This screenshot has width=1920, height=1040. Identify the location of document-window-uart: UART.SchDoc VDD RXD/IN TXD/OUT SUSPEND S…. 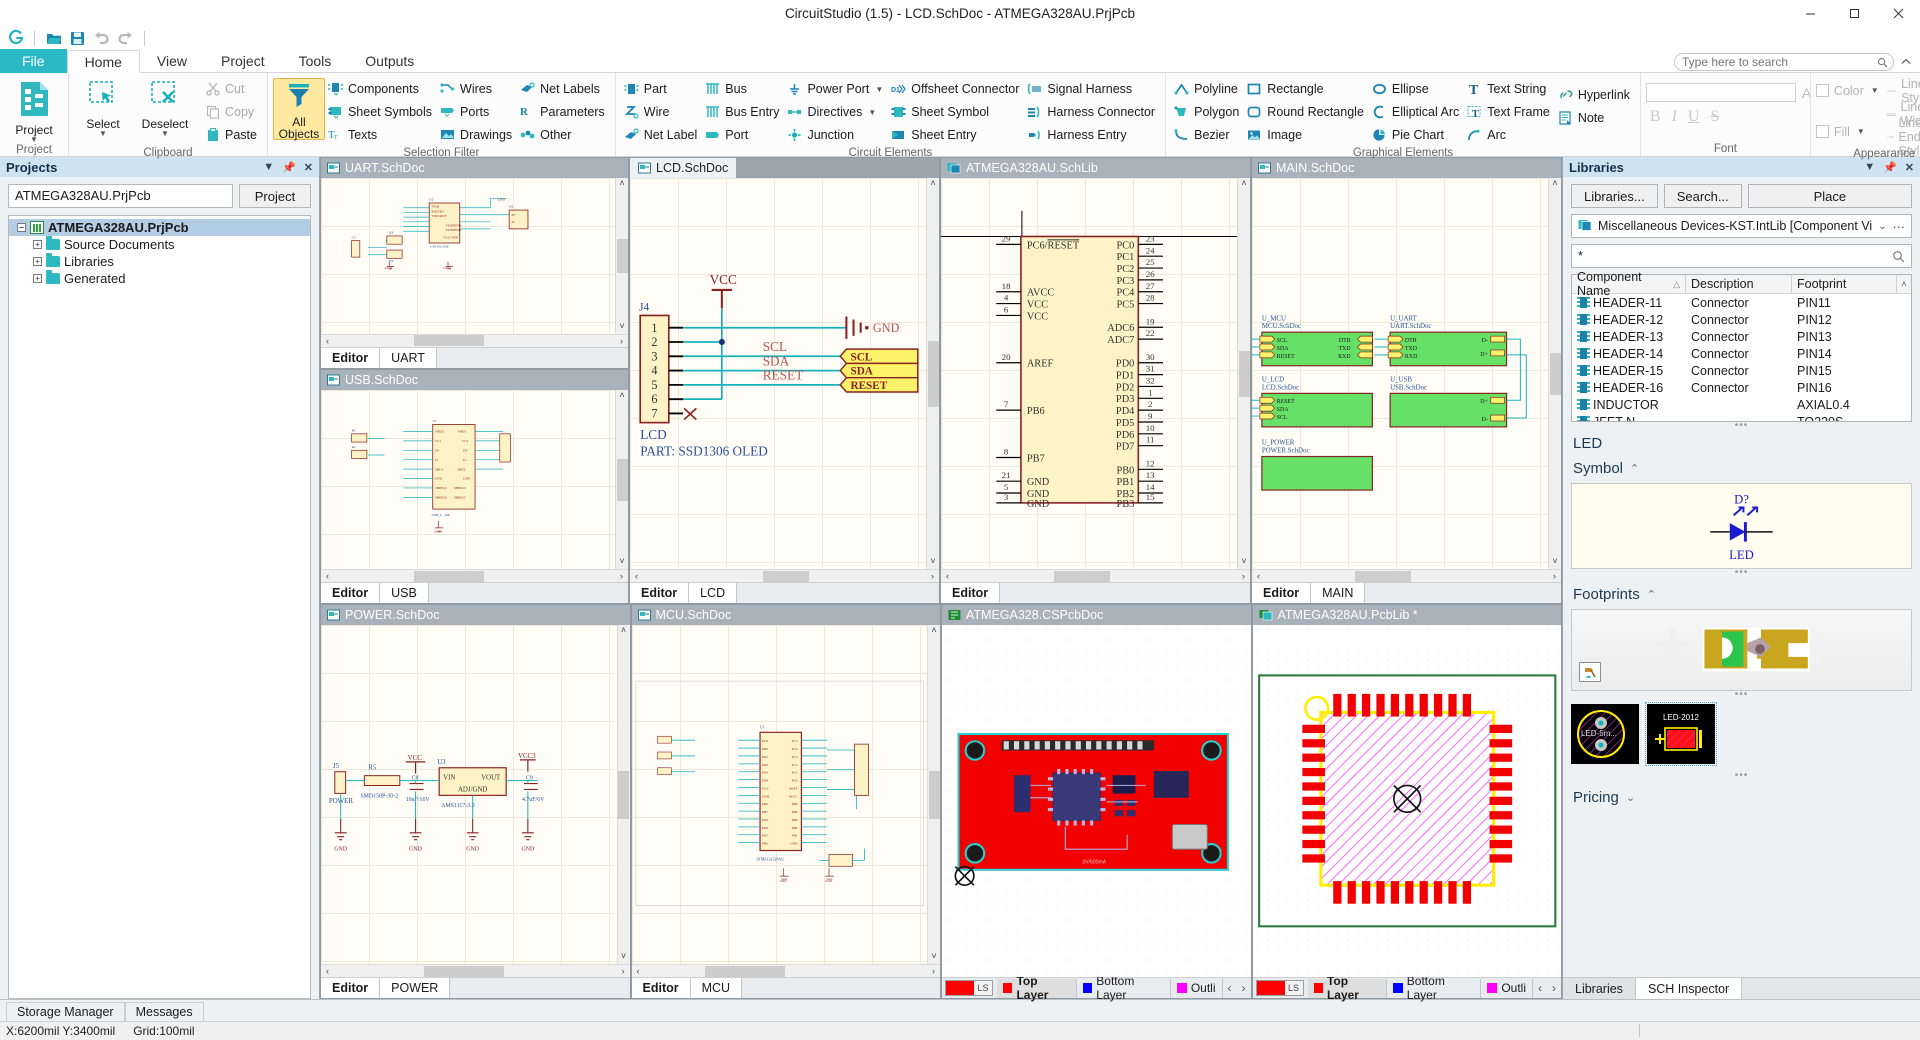
(474, 263).